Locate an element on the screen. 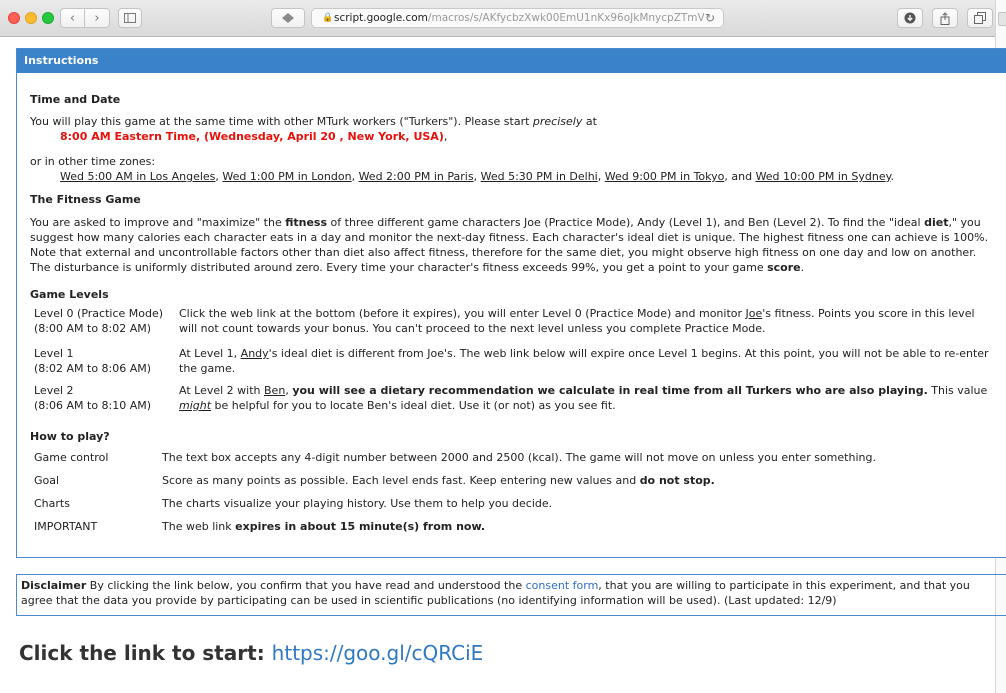 The height and width of the screenshot is (693, 1006). howto-label: Game control is located at coordinates (71, 457).